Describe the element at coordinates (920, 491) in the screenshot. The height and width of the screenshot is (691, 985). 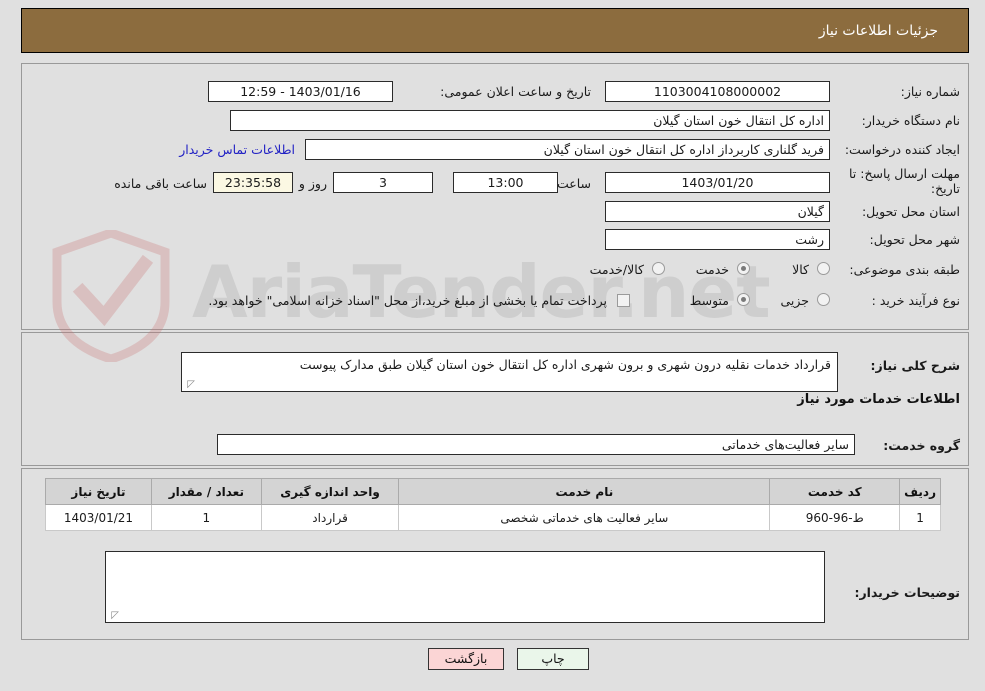
I see `th-row: ردیف` at that location.